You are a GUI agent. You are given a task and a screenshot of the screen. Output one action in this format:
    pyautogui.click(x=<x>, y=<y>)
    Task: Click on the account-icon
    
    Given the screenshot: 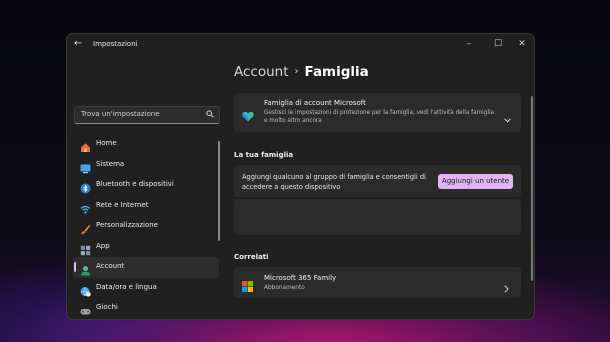 What is the action you would take?
    pyautogui.click(x=85, y=268)
    